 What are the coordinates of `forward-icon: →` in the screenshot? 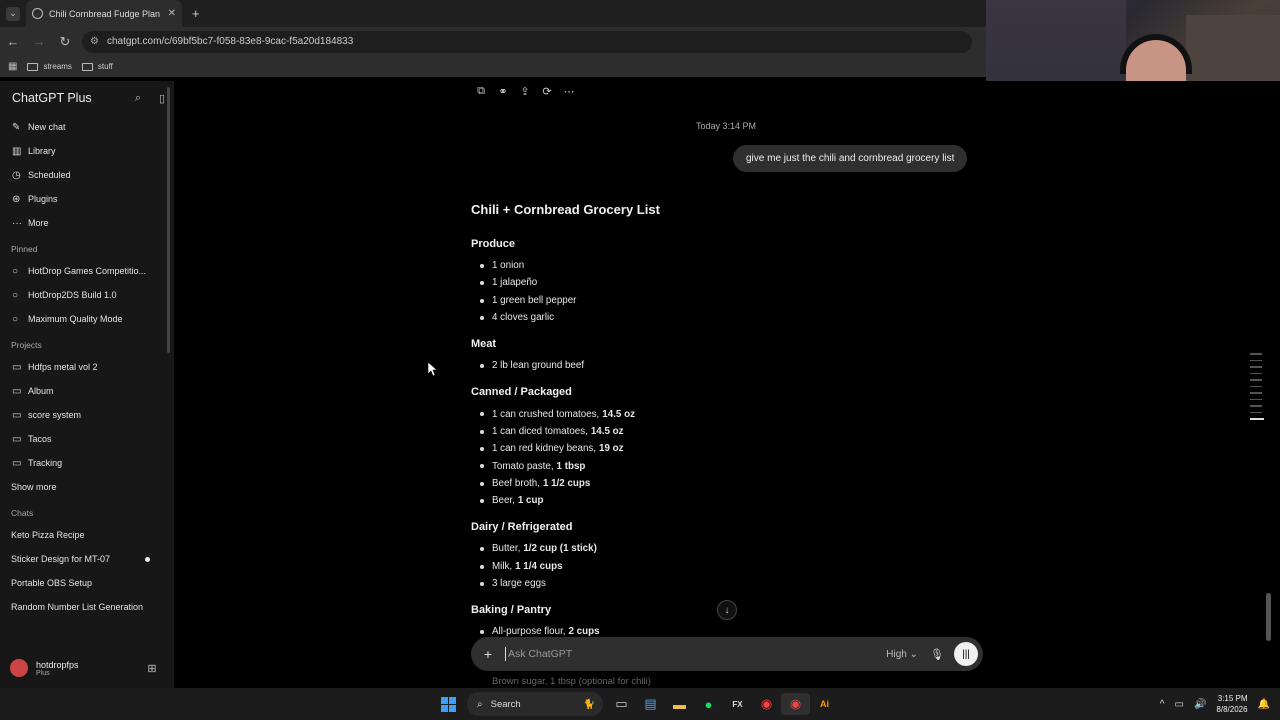 It's located at (39, 41).